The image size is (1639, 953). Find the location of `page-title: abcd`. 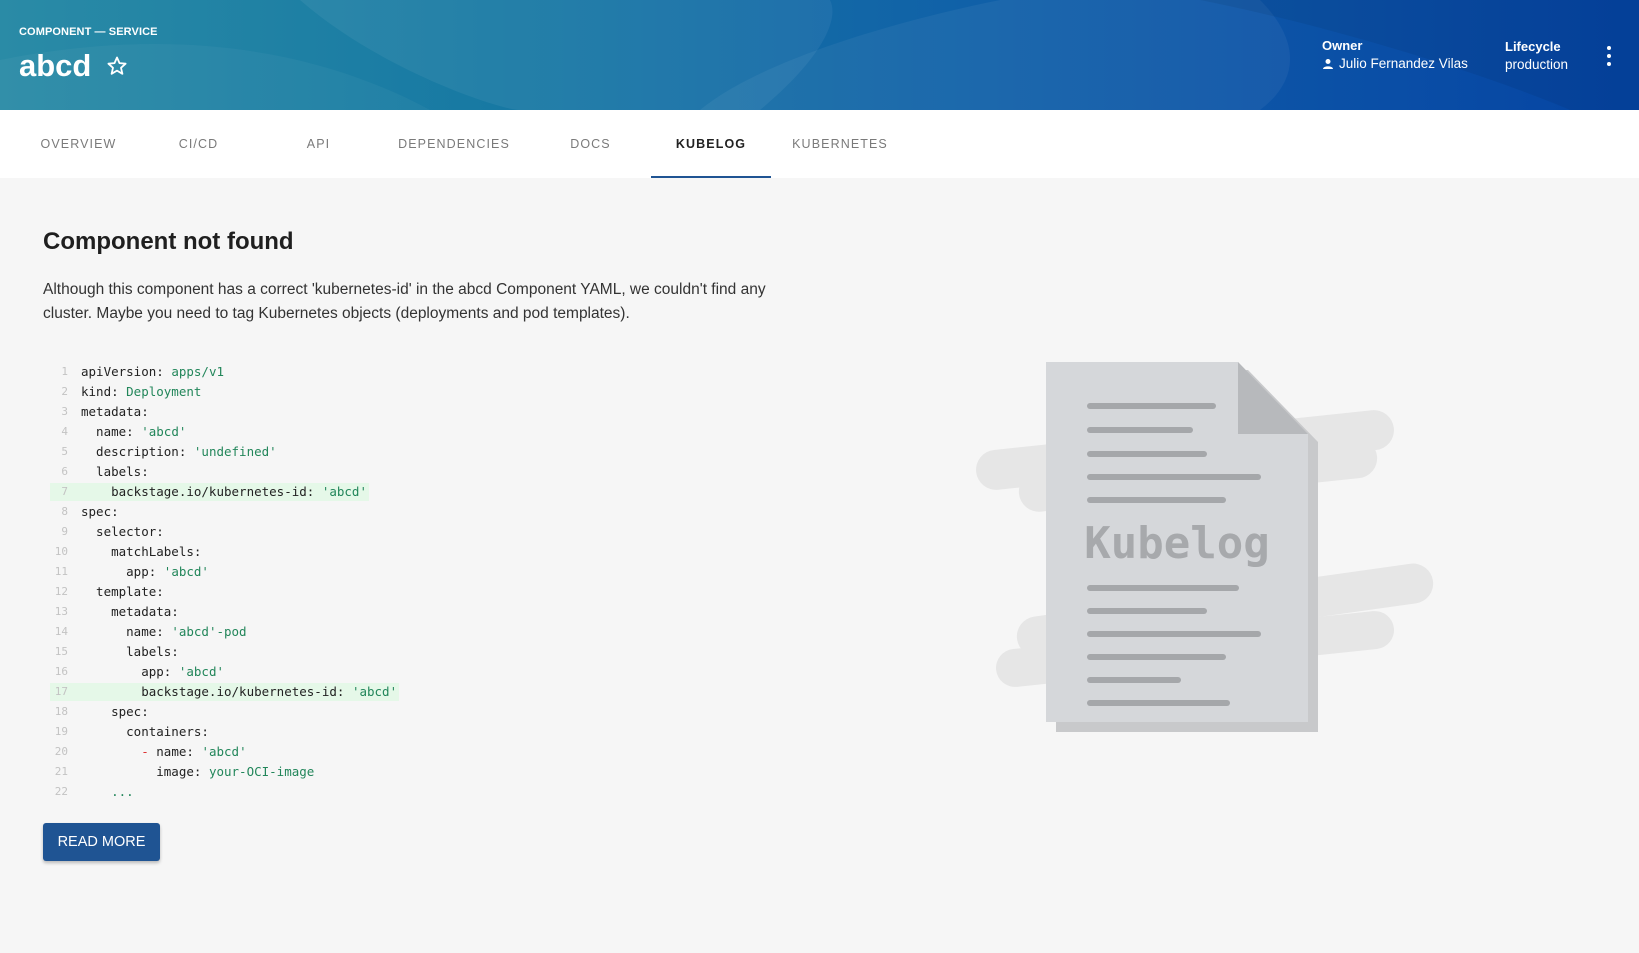

page-title: abcd is located at coordinates (74, 66).